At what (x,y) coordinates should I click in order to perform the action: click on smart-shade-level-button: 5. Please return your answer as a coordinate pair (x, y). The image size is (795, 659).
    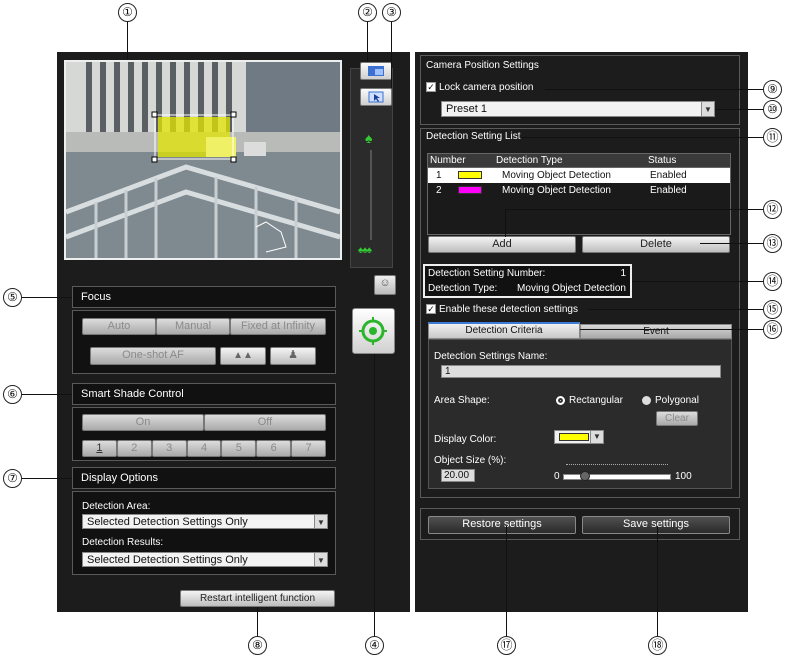
    Looking at the image, I should click on (239, 448).